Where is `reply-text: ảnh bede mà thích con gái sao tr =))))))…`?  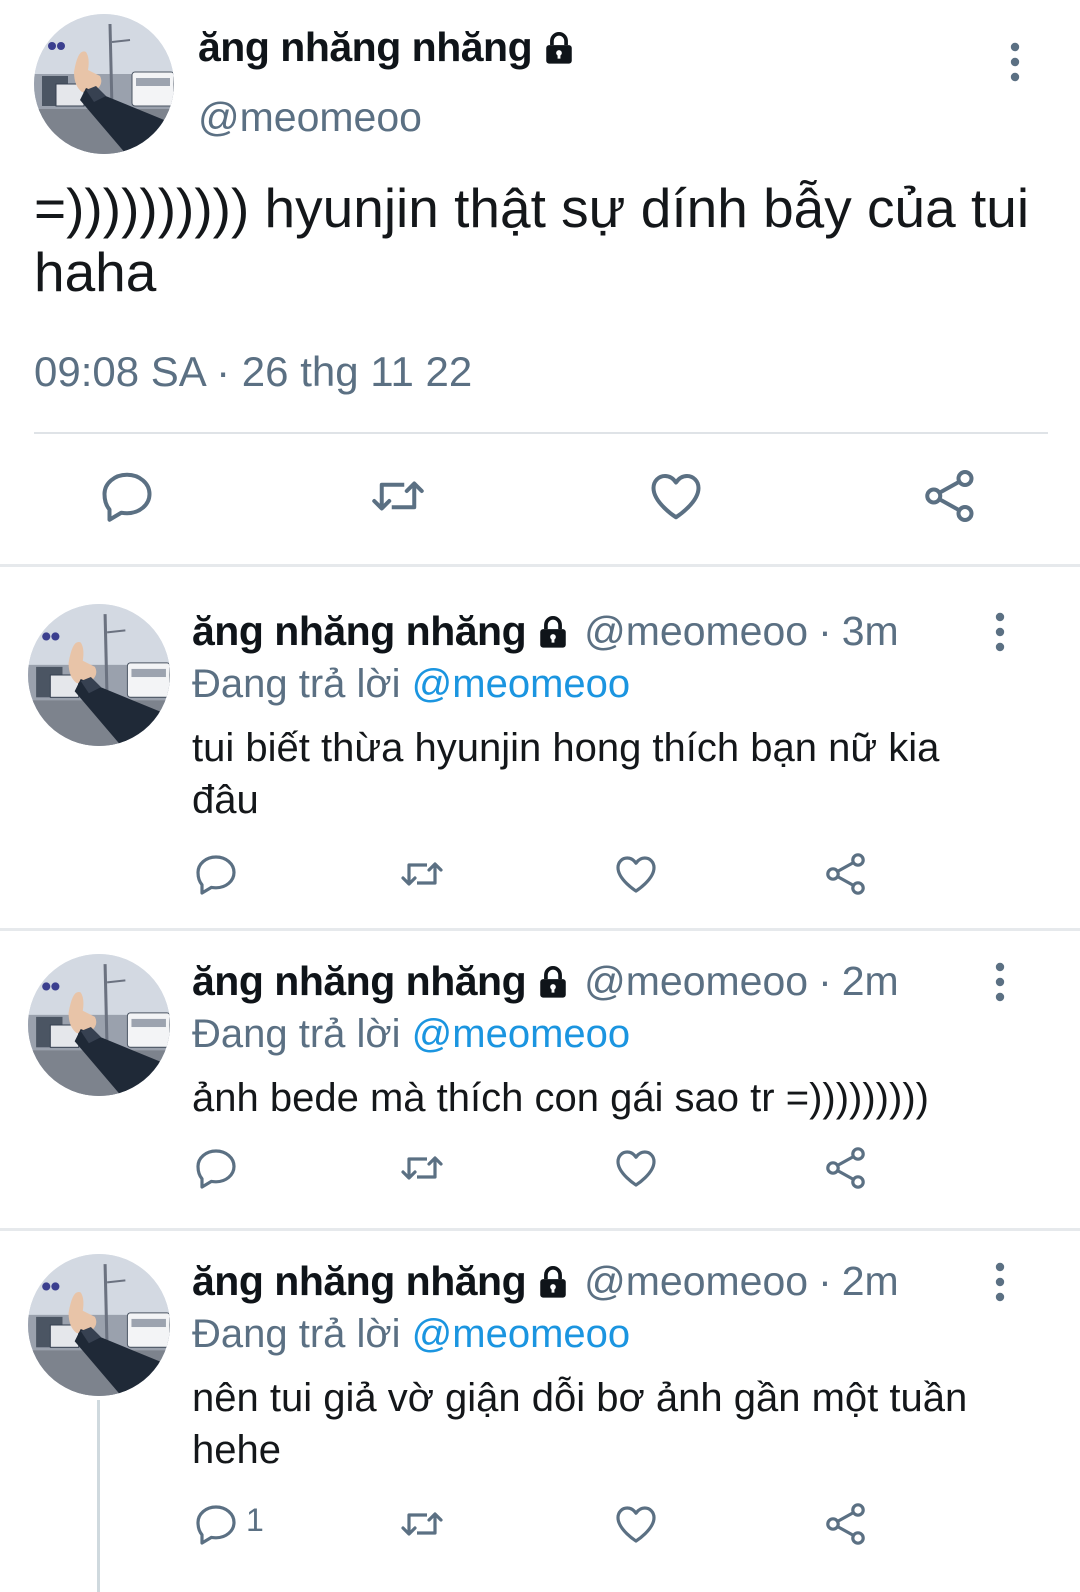
reply-text: ảnh bede mà thích con gái sao tr =))))))… is located at coordinates (560, 1098).